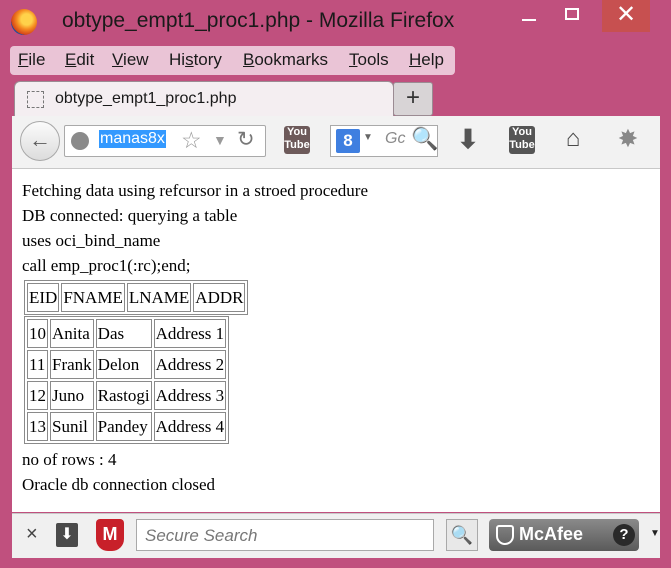  What do you see at coordinates (123, 426) in the screenshot?
I see `cell-lname: Pandey` at bounding box center [123, 426].